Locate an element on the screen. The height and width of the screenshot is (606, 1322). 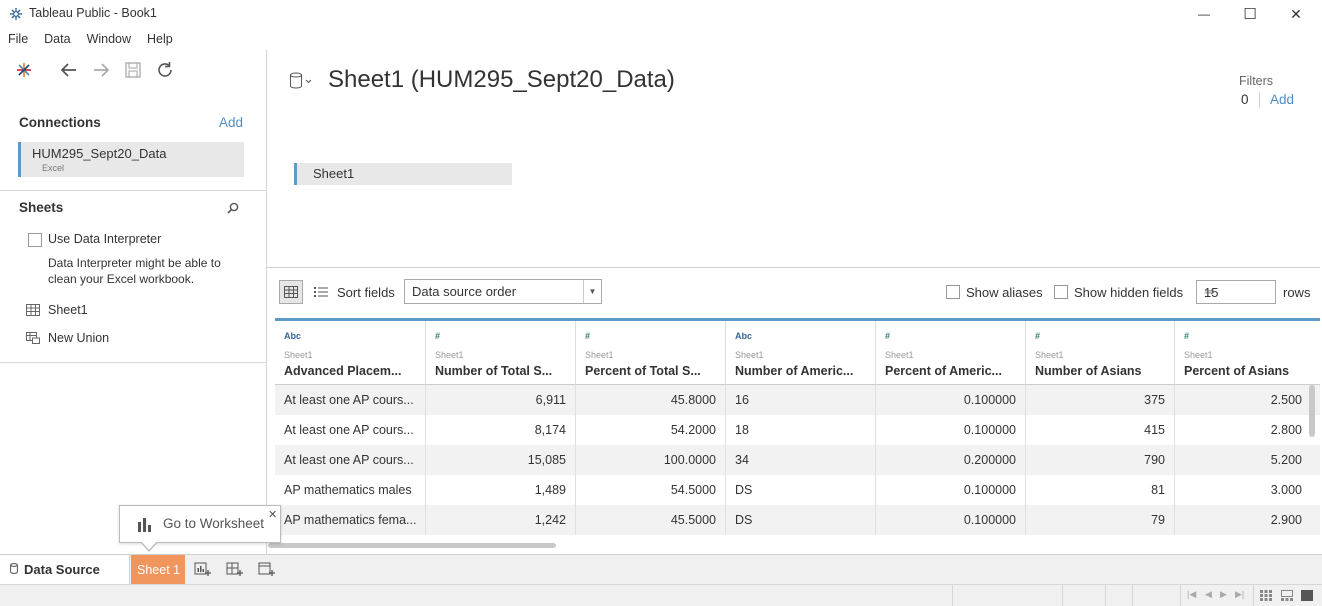
tab-data-source: Data Source is located at coordinates (65, 569).